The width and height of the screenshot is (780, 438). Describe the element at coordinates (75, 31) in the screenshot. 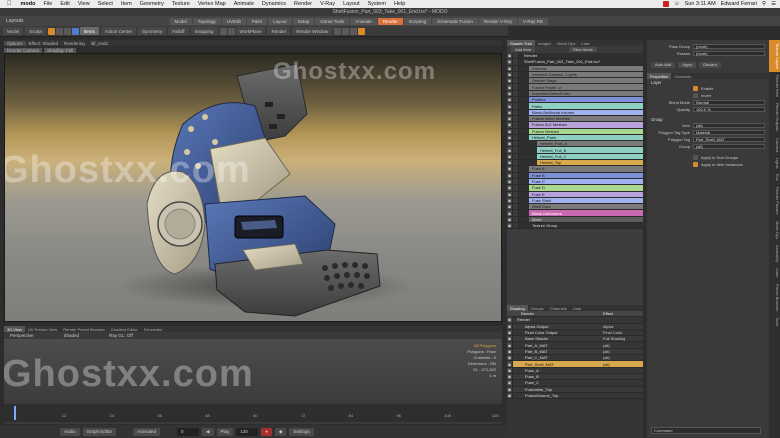

I see `select-materials-icon` at that location.